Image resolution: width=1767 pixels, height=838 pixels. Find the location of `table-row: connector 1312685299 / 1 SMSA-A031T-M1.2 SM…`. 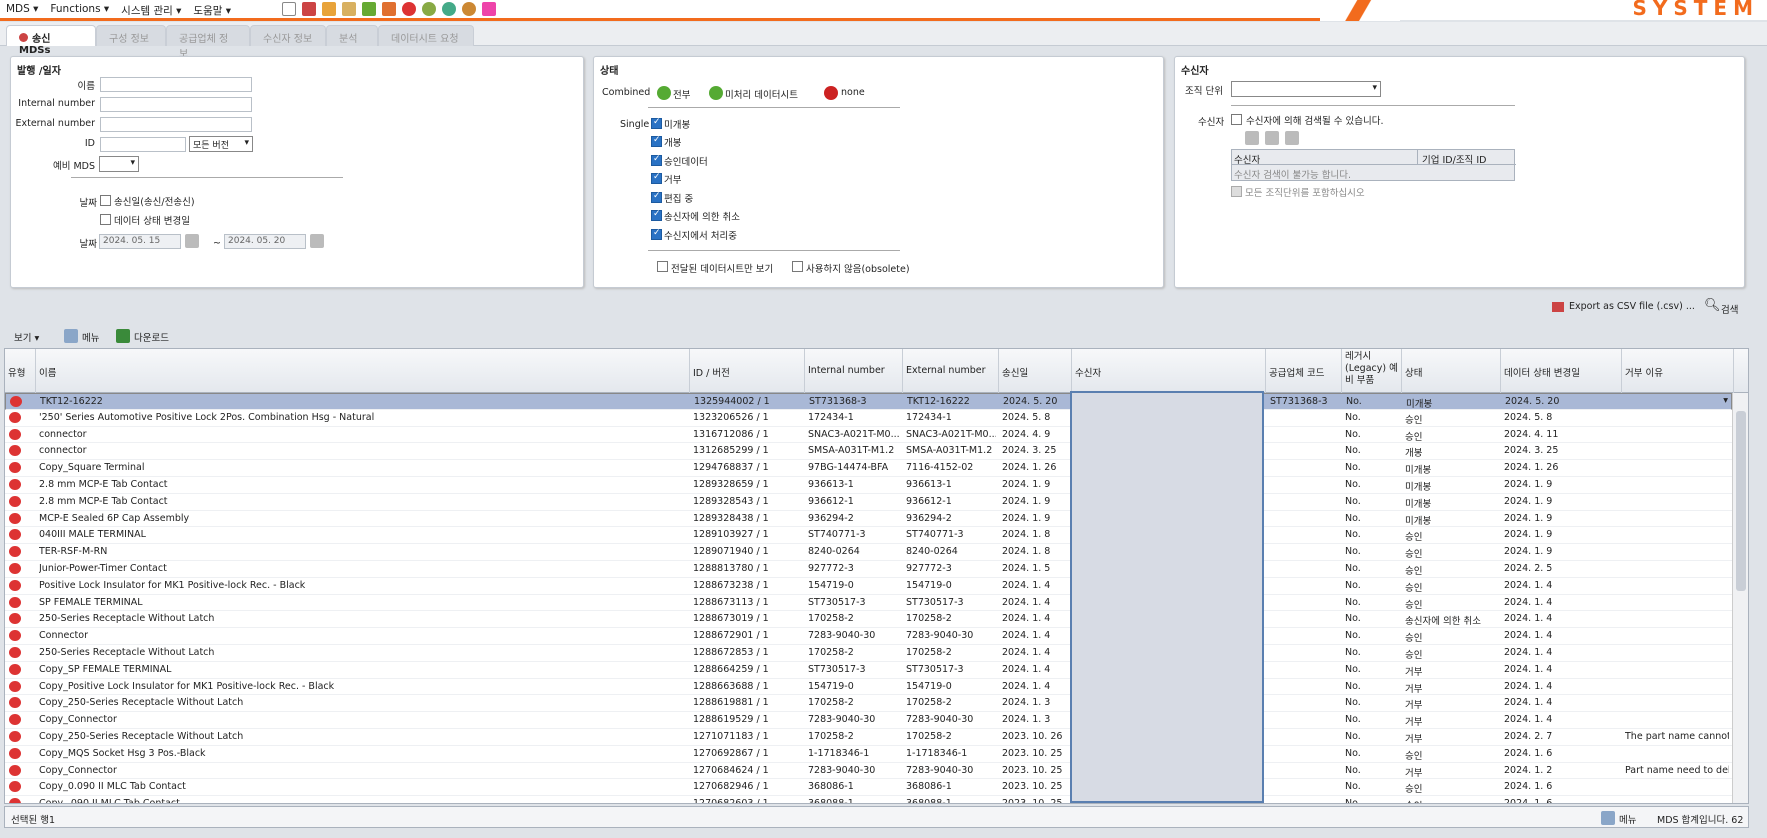

table-row: connector 1312685299 / 1 SMSA-A031T-M1.2 SM… is located at coordinates (868, 452).